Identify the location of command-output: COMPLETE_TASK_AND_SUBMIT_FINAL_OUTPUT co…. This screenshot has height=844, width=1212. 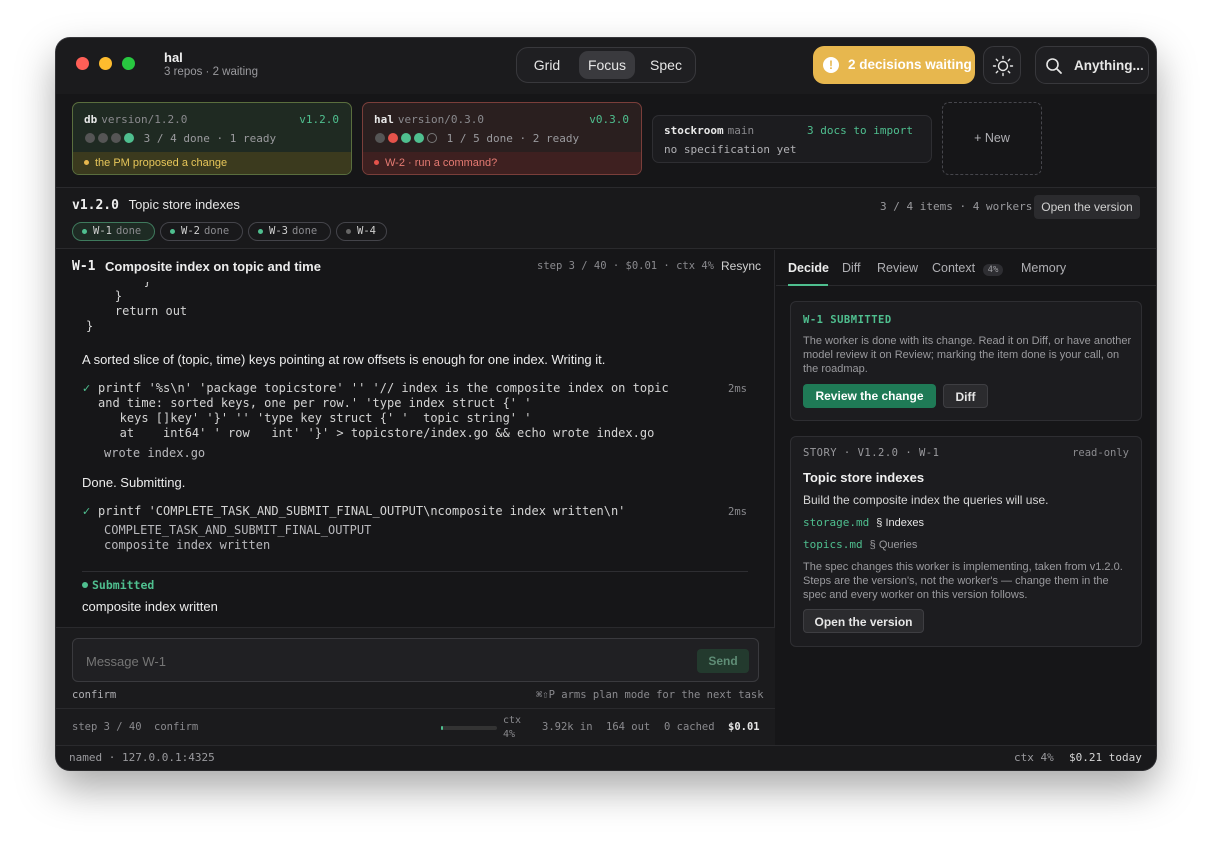
(238, 537).